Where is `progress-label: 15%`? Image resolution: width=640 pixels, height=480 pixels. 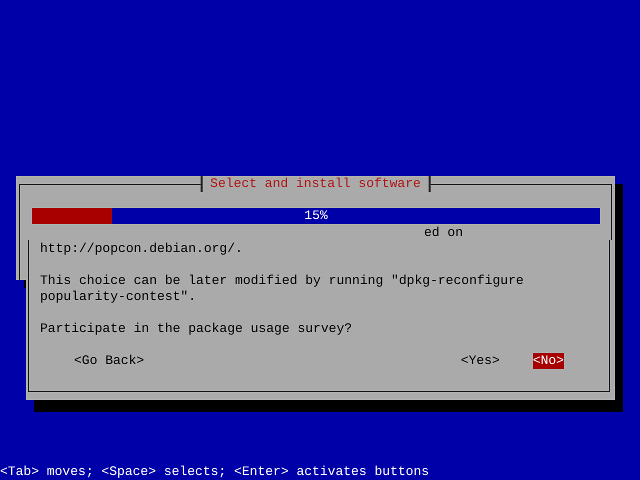 progress-label: 15% is located at coordinates (316, 216).